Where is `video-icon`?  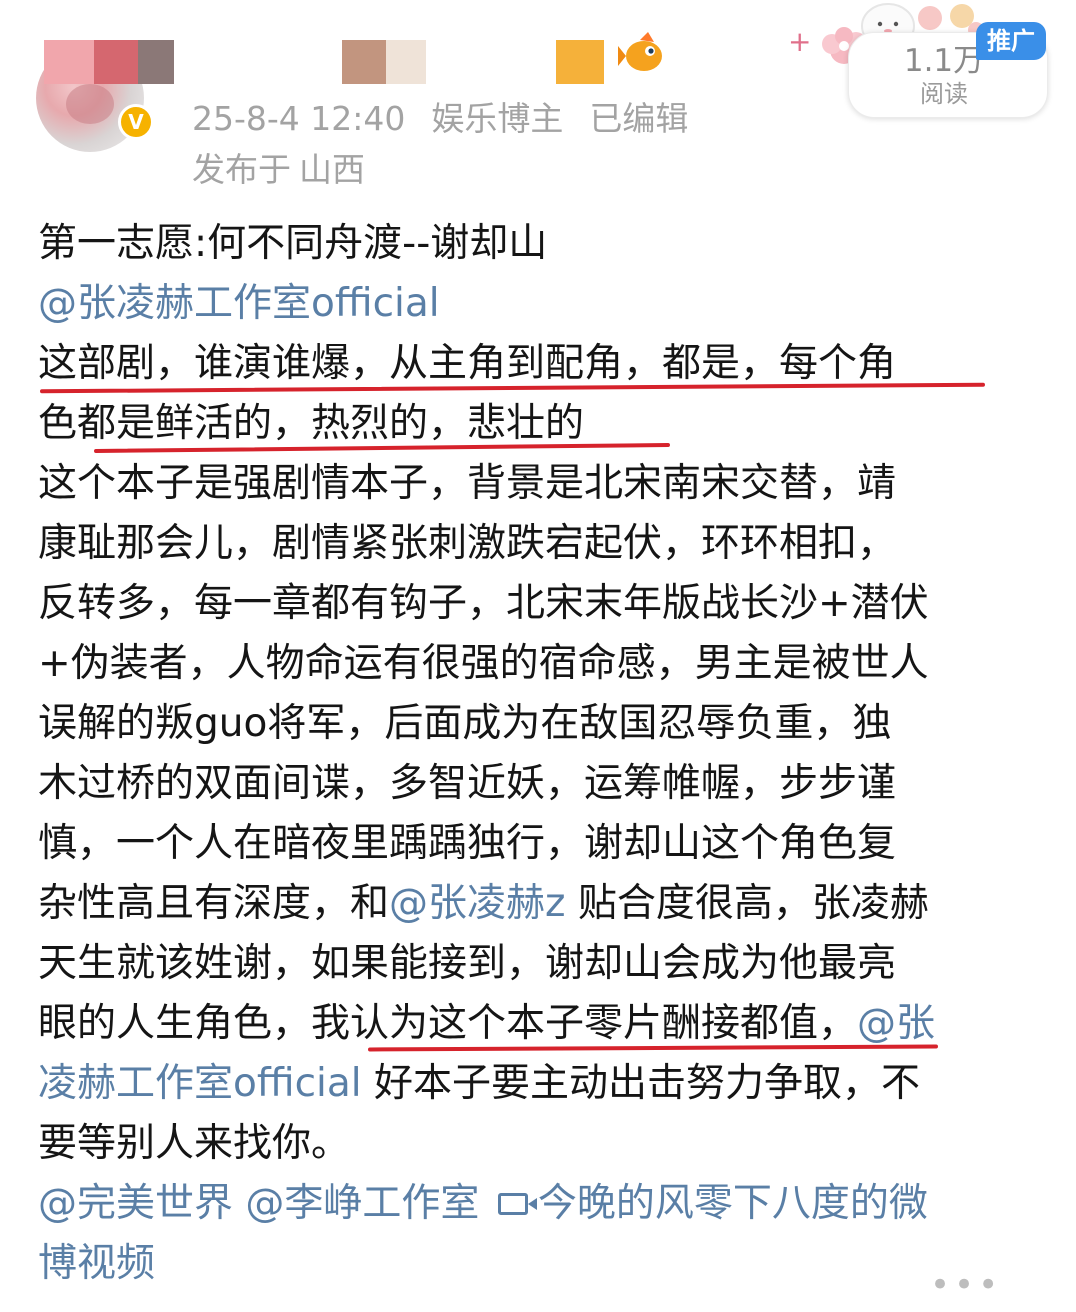
video-icon is located at coordinates (517, 1203).